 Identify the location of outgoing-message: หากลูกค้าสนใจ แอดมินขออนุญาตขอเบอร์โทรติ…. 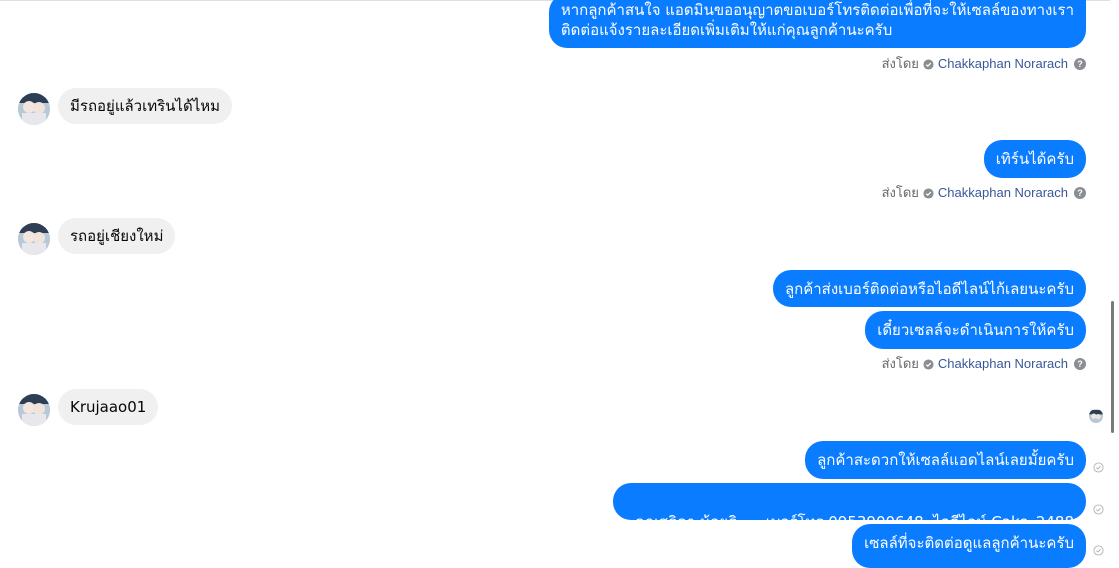
(817, 24).